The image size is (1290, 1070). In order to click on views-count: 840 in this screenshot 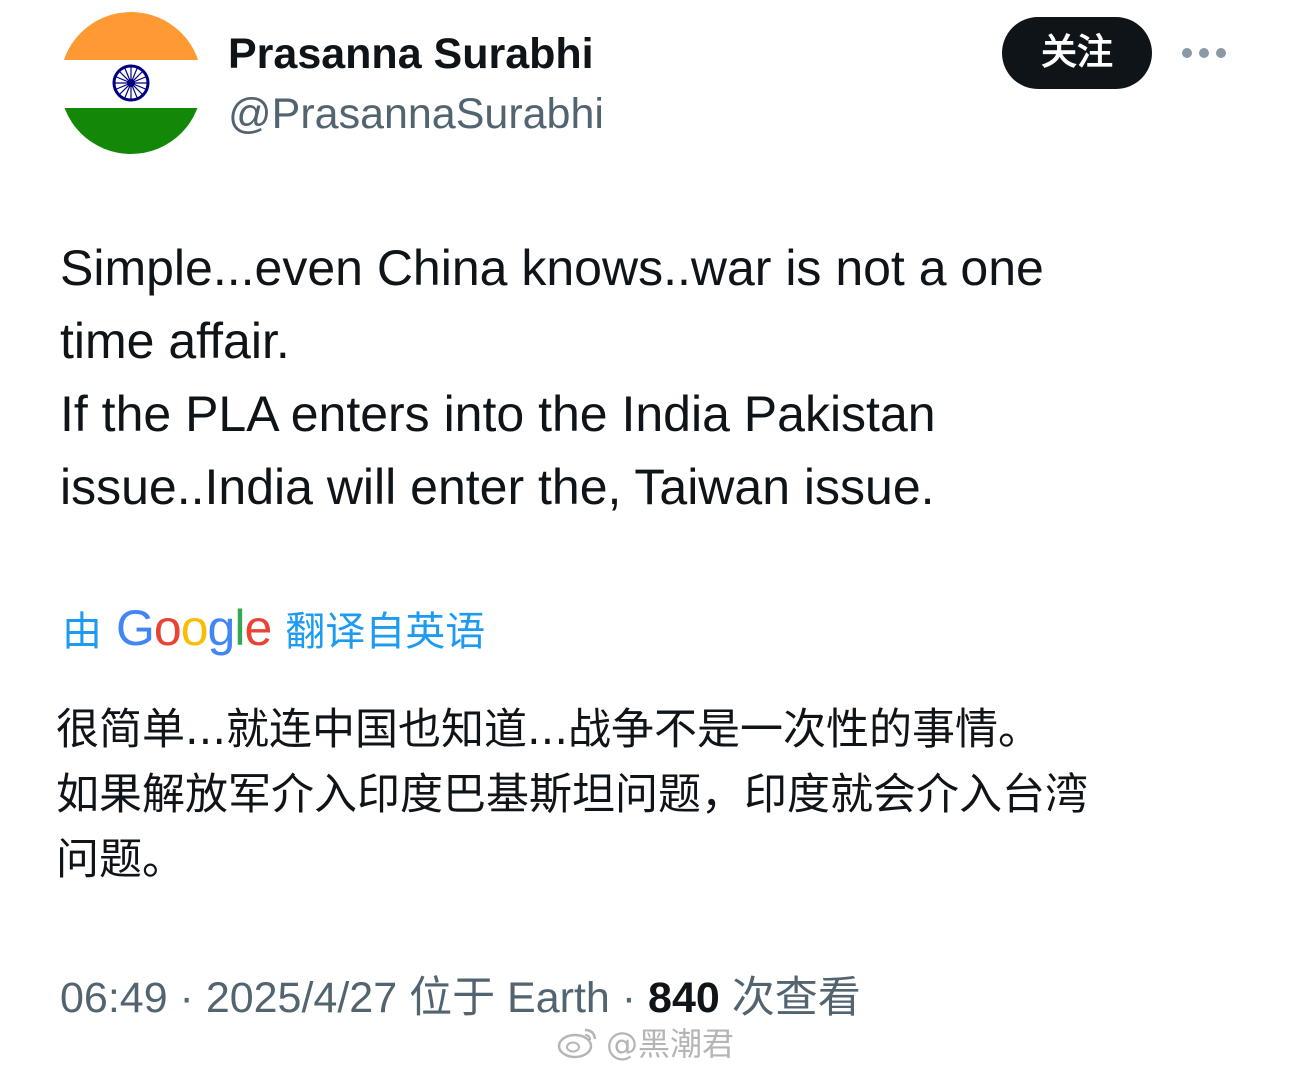, I will do `click(684, 998)`.